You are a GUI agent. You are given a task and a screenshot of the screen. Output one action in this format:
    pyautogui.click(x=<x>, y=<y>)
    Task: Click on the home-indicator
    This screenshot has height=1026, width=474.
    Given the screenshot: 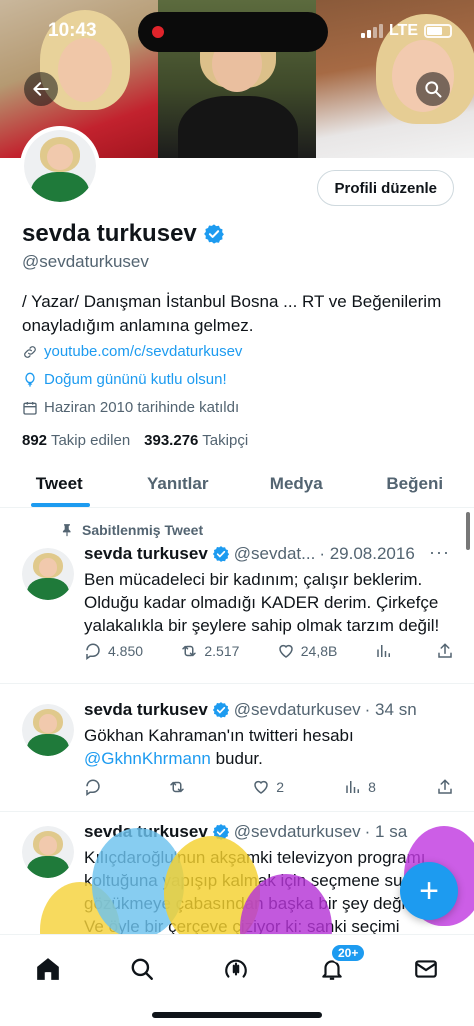 What is the action you would take?
    pyautogui.click(x=237, y=1015)
    